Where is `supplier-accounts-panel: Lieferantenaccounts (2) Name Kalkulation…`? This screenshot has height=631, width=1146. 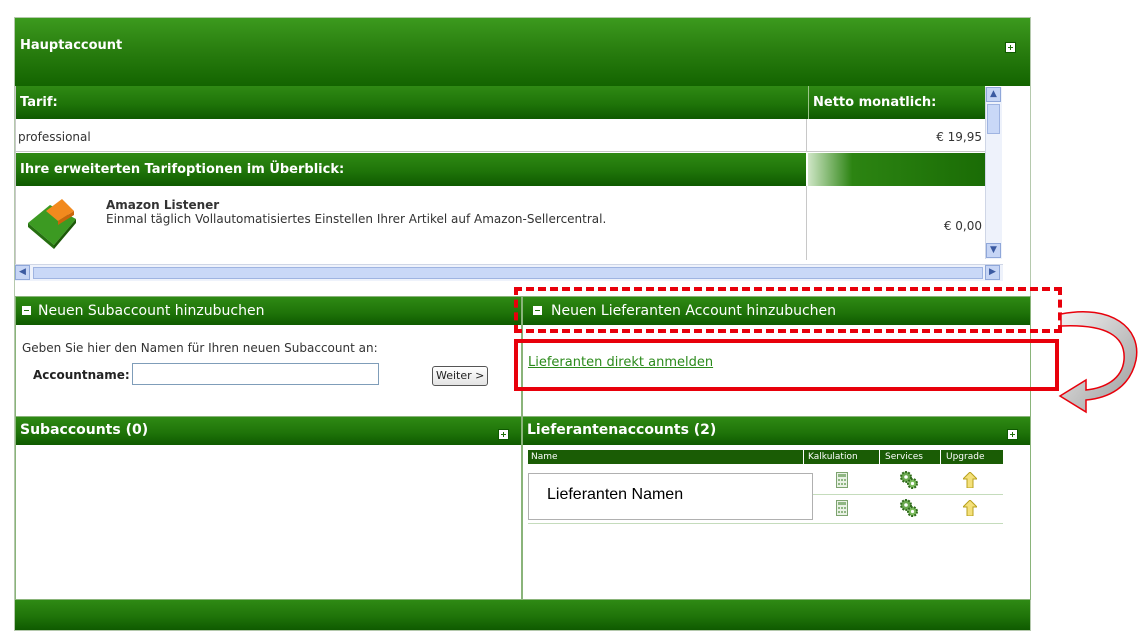
supplier-accounts-panel: Lieferantenaccounts (2) Name Kalkulation… is located at coordinates (776, 508).